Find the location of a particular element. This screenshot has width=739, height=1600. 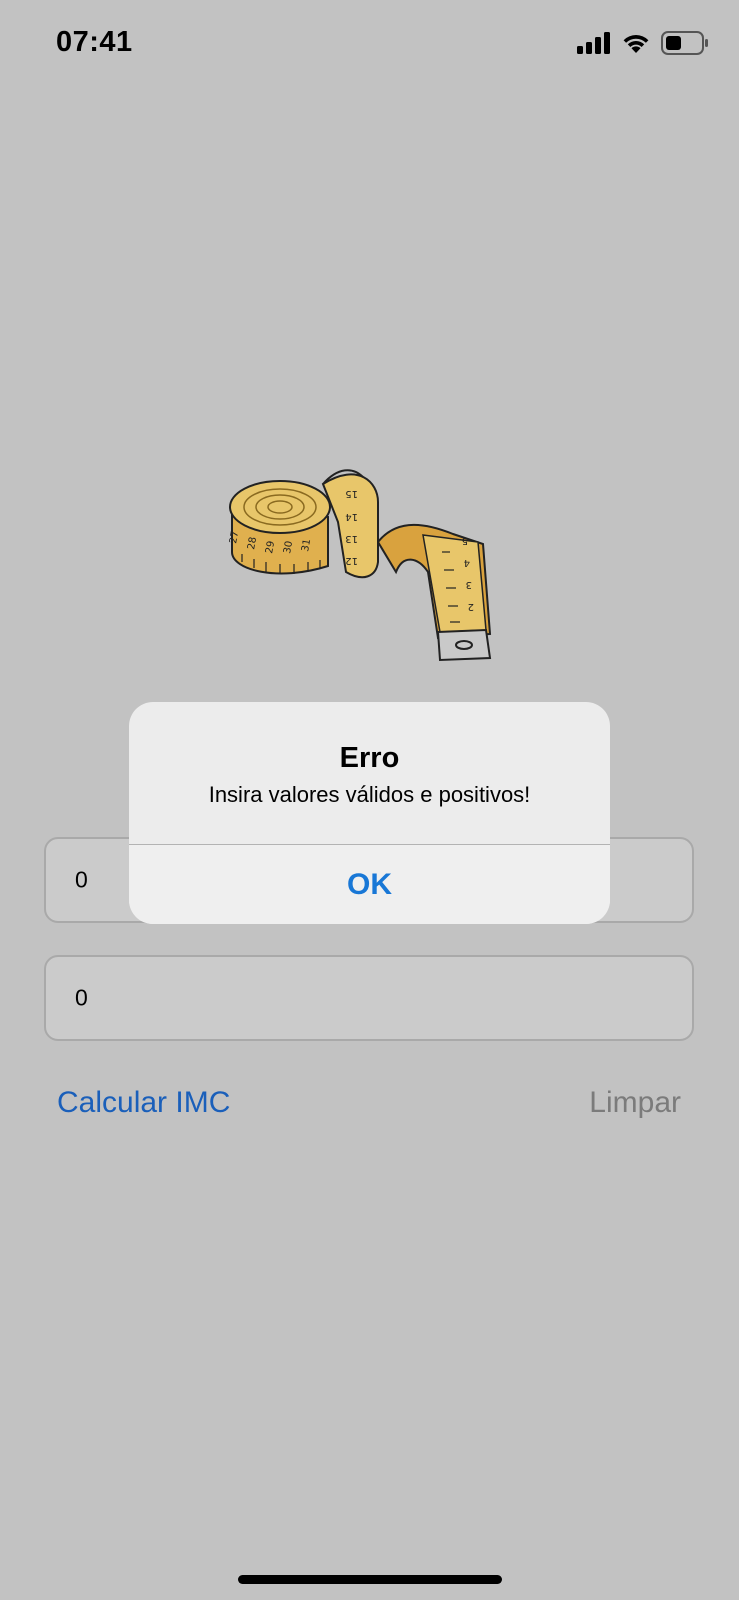

tape-number: 29 is located at coordinates (270, 547).